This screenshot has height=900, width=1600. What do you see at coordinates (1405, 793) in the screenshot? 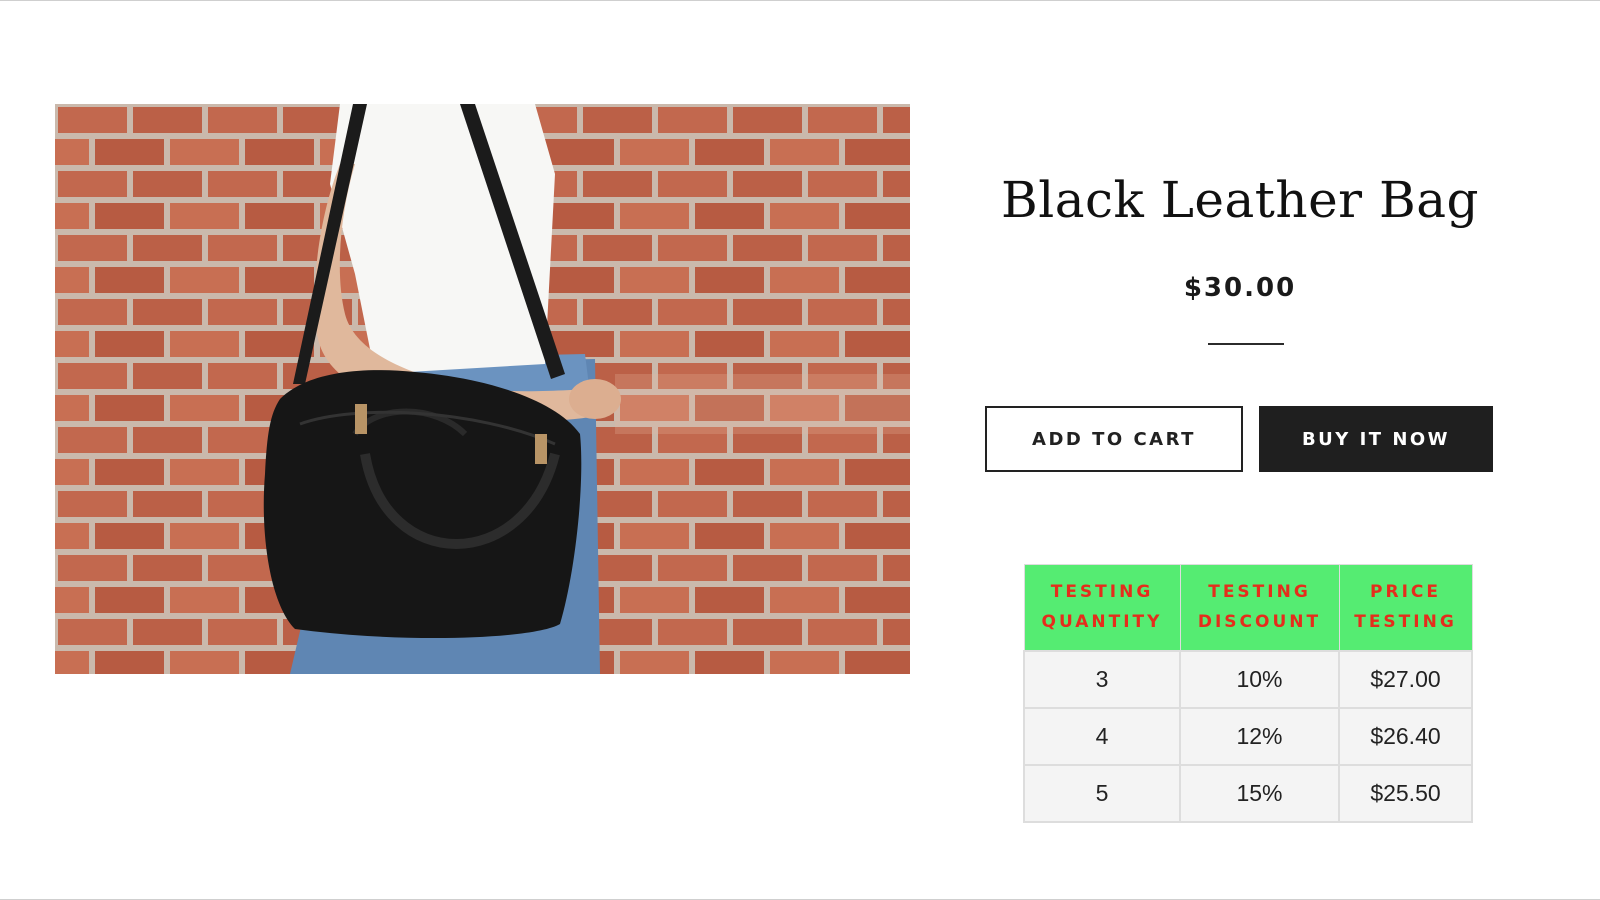
I see `cell-price: $25.50` at bounding box center [1405, 793].